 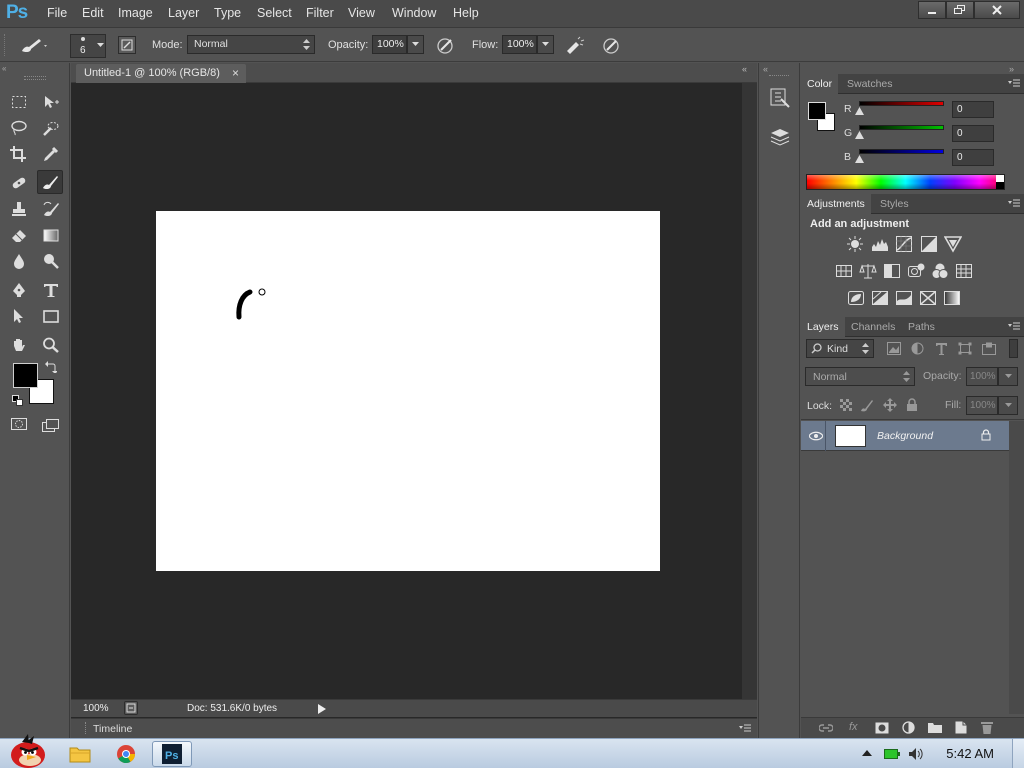 What do you see at coordinates (361, 13) in the screenshot?
I see `menu-view: View` at bounding box center [361, 13].